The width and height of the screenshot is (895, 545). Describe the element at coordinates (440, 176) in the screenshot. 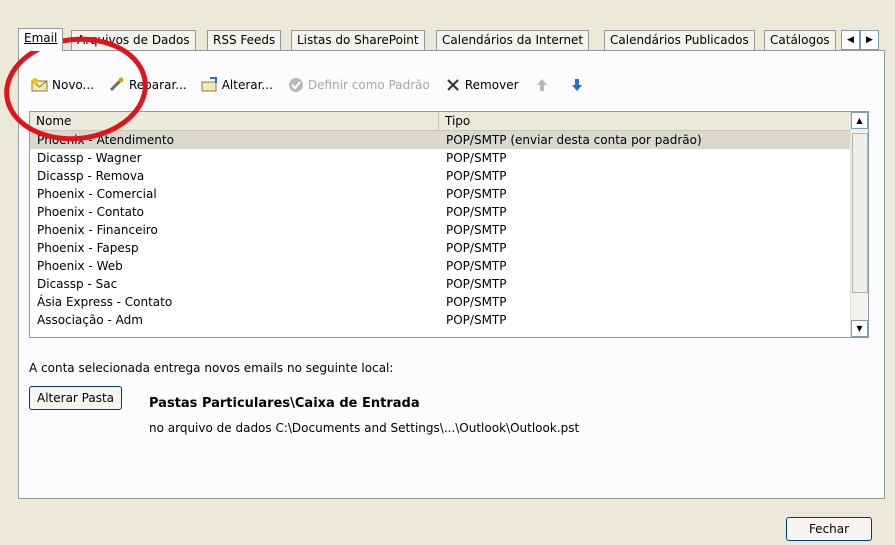

I see `list-item: Dicassp - Remova POP/SMTP` at that location.